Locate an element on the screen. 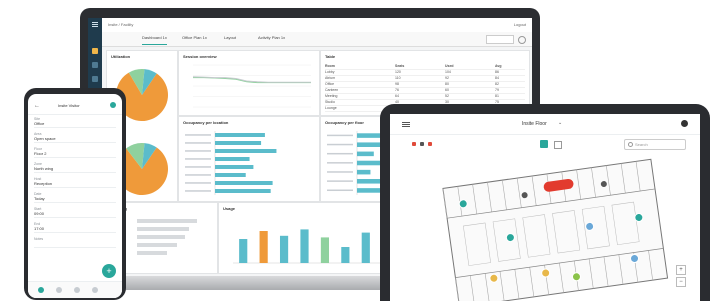 The height and width of the screenshot is (301, 713). table-cell: Lounge is located at coordinates (331, 108).